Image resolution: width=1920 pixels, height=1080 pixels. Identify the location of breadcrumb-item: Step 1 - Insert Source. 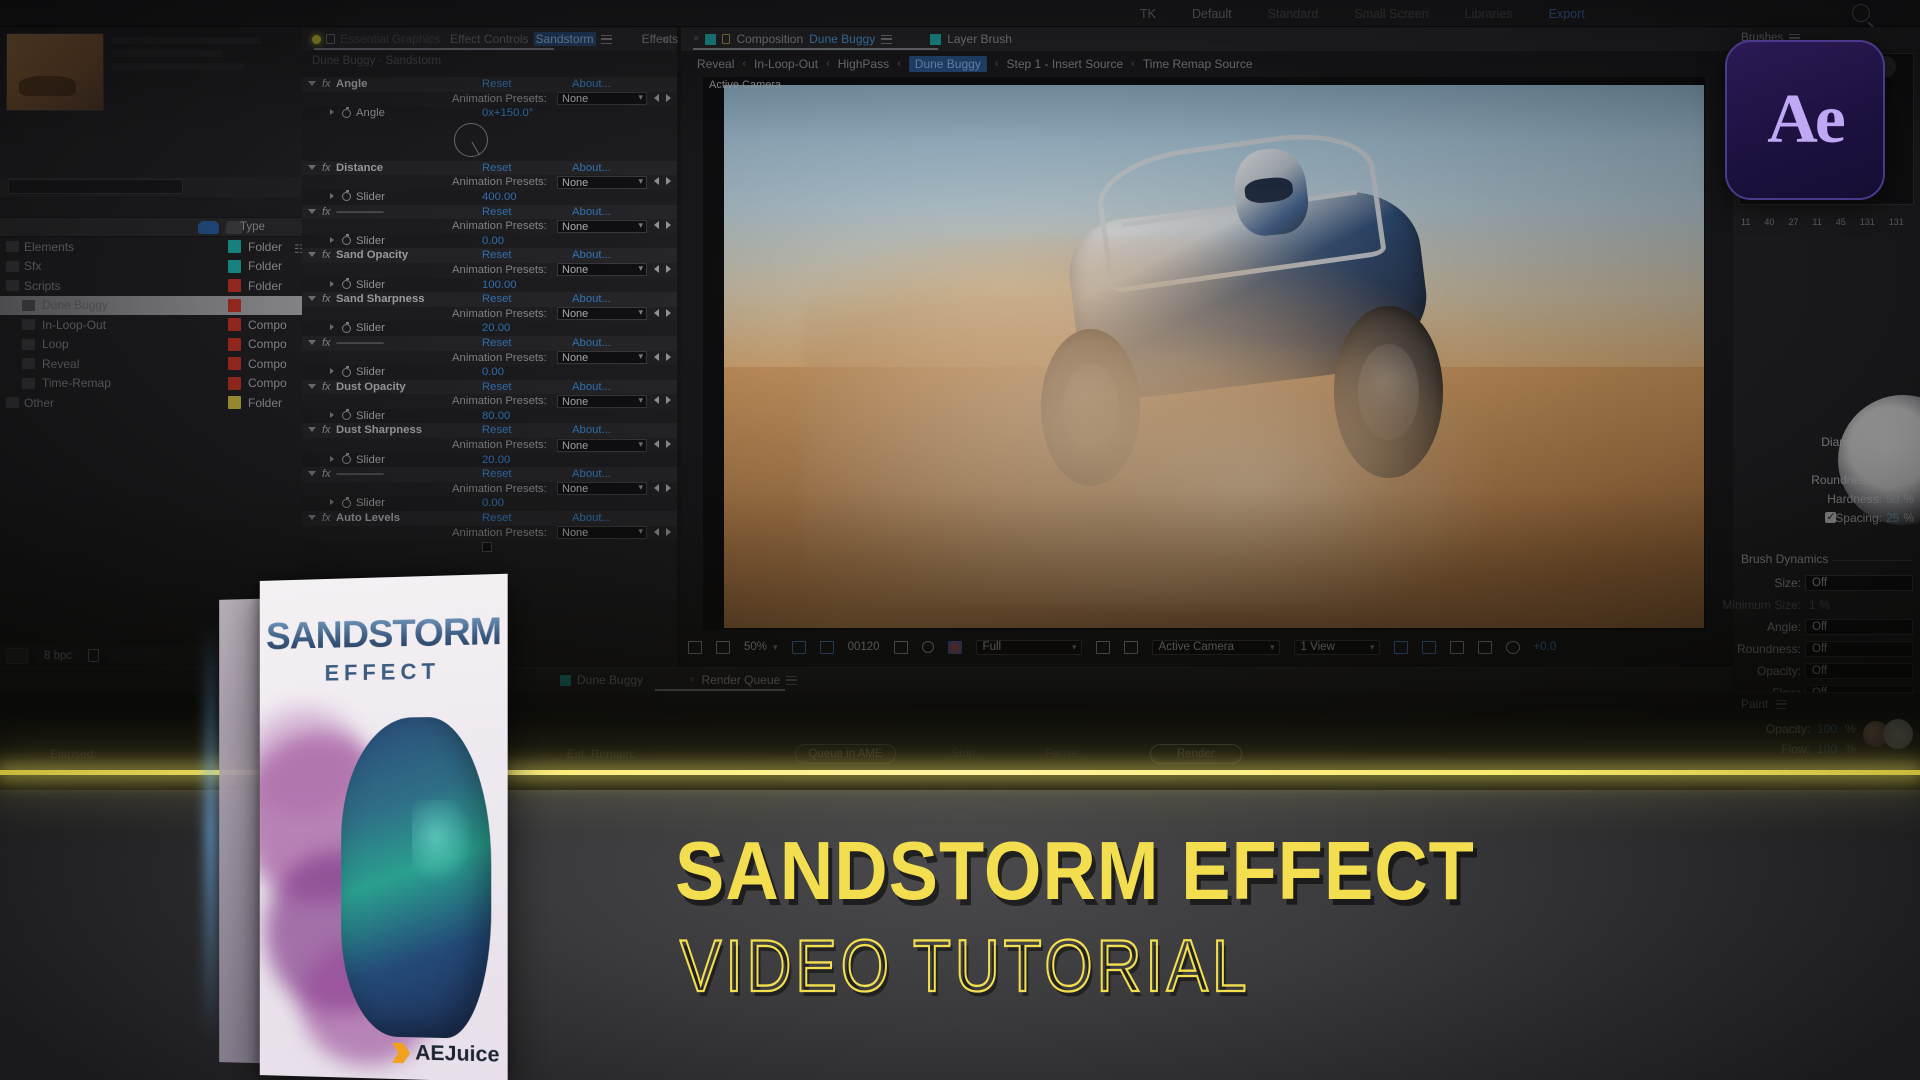
(1065, 64).